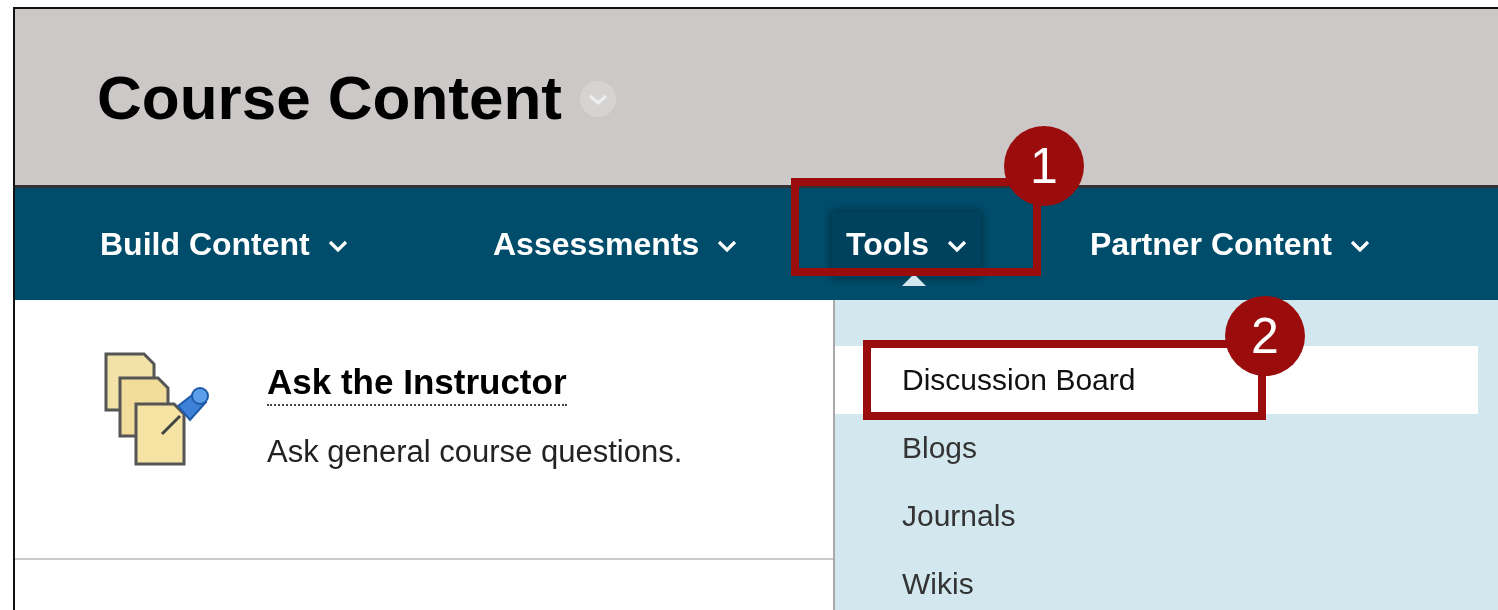  What do you see at coordinates (1230, 244) in the screenshot?
I see `menu-button: Partner Content` at bounding box center [1230, 244].